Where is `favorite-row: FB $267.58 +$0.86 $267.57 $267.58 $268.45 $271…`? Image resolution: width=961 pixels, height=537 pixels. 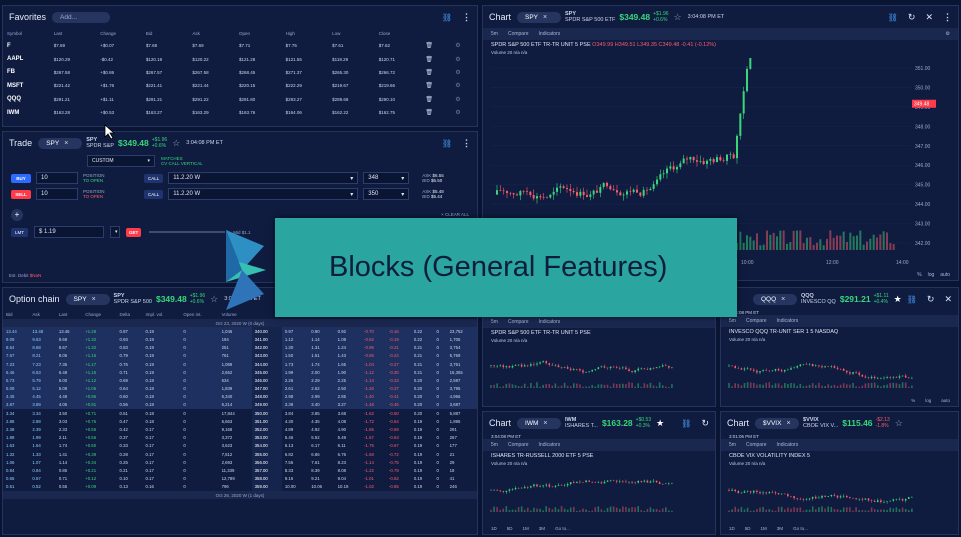
favorite-row: FB $267.58 +$0.86 $267.57 $267.58 $268.45 $271… is located at coordinates (240, 72).